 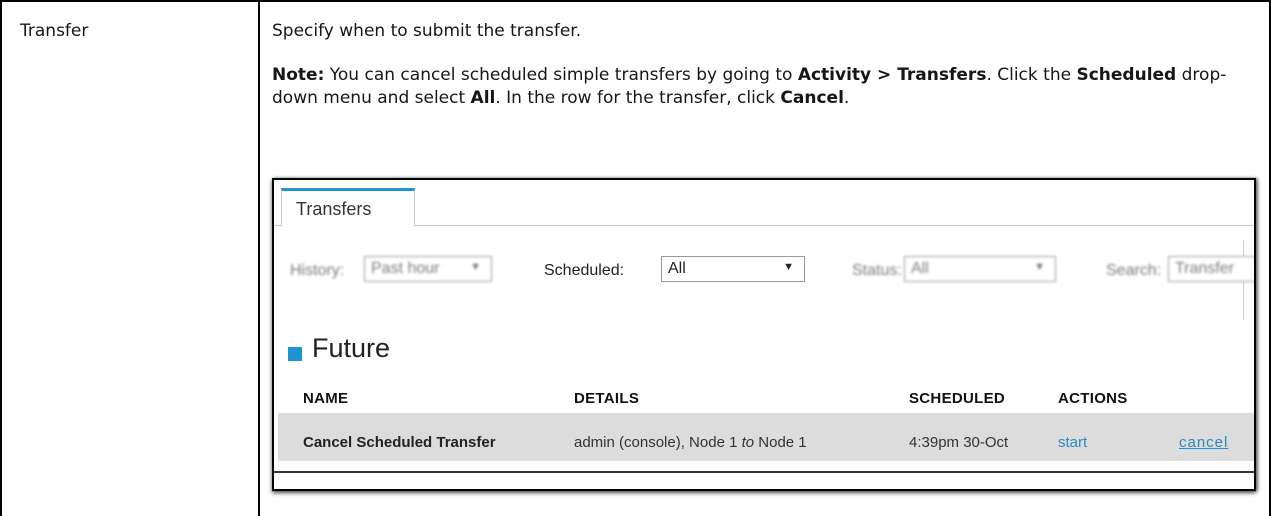 What do you see at coordinates (259, 258) in the screenshot?
I see `column-divider` at bounding box center [259, 258].